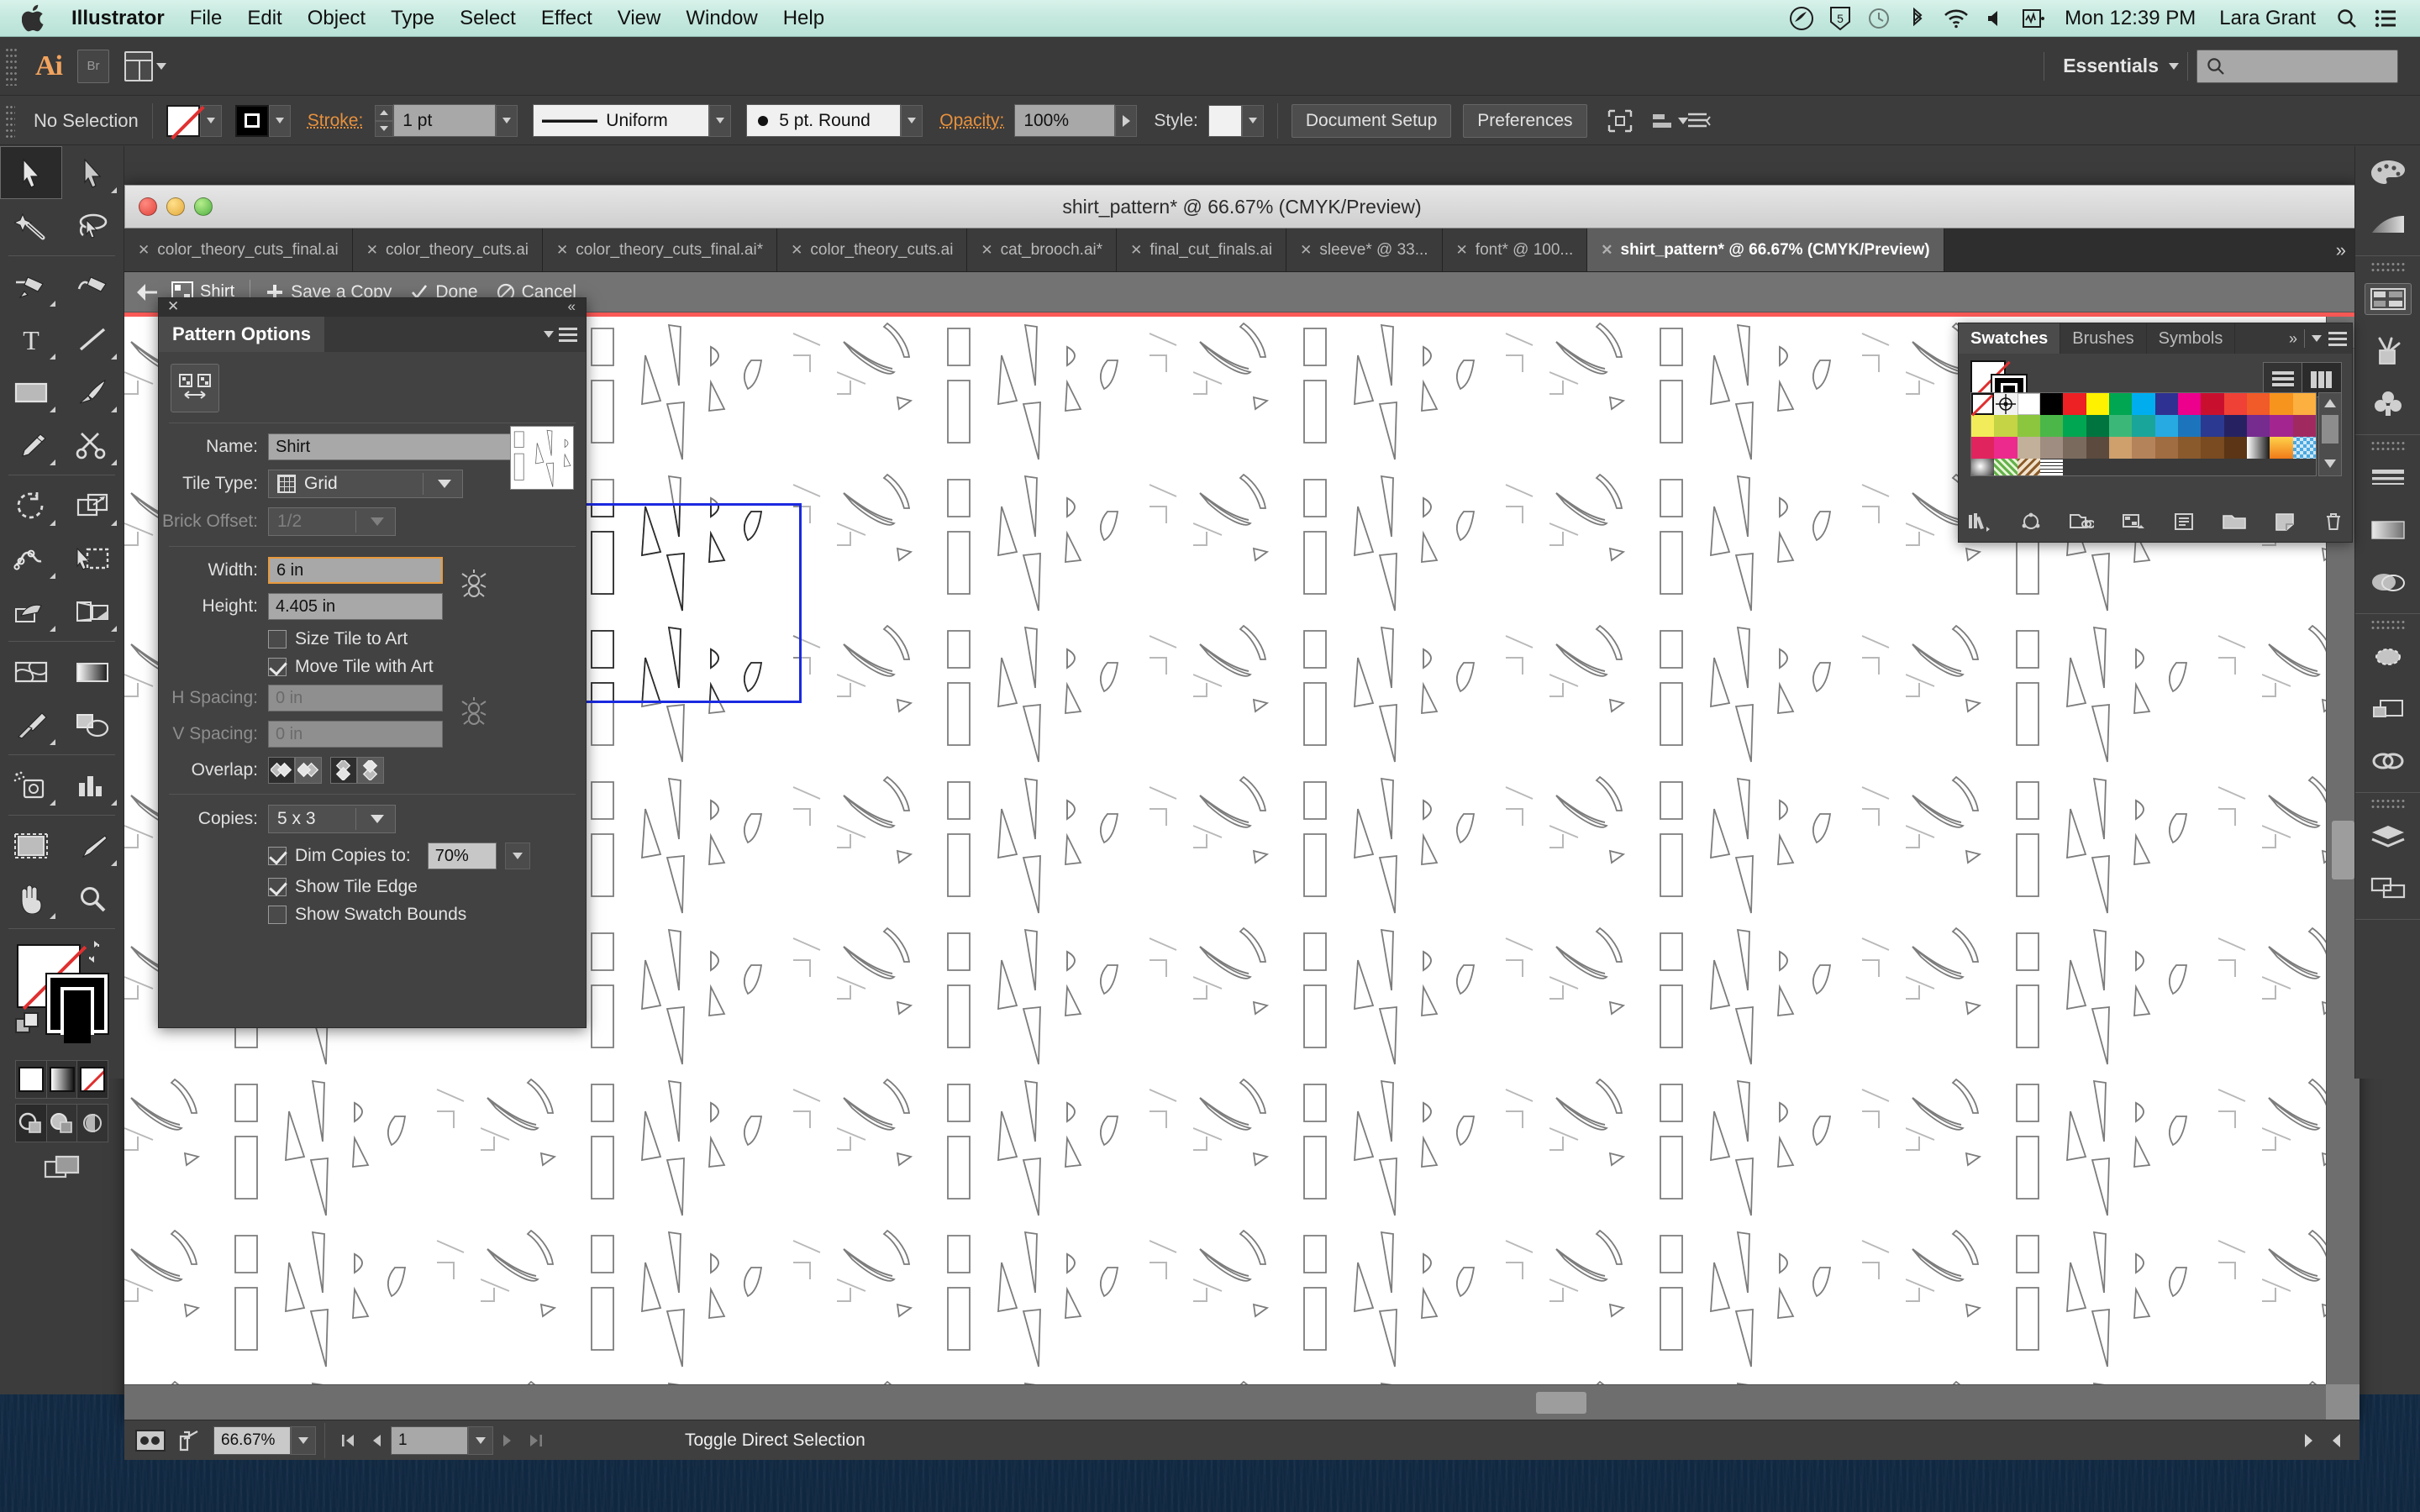 This screenshot has width=2420, height=1512. I want to click on panel-title: Pattern Options, so click(242, 334).